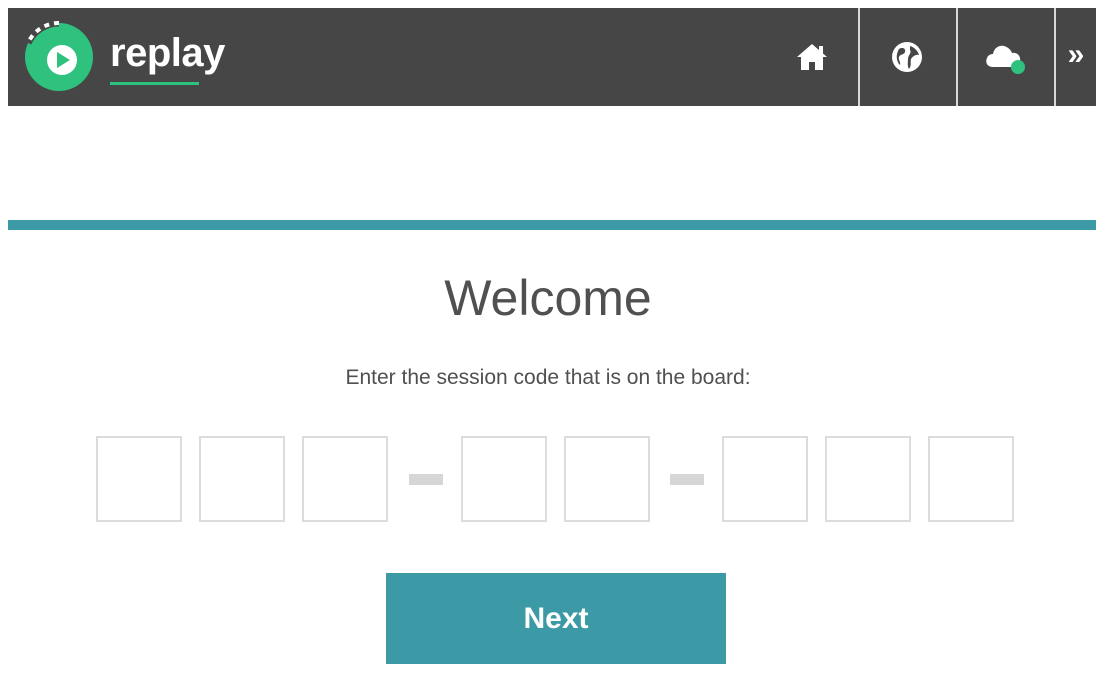  Describe the element at coordinates (556, 618) in the screenshot. I see `next-button: Next` at that location.